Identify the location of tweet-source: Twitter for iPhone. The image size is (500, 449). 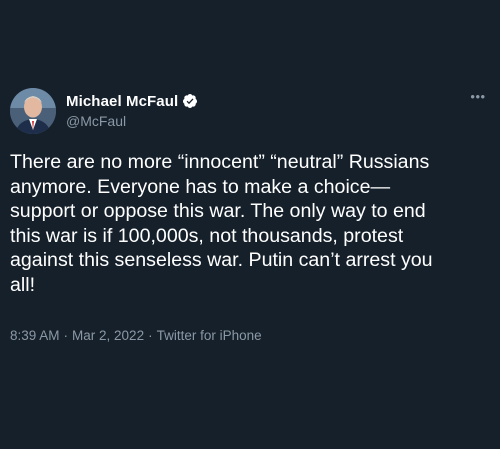
(209, 335).